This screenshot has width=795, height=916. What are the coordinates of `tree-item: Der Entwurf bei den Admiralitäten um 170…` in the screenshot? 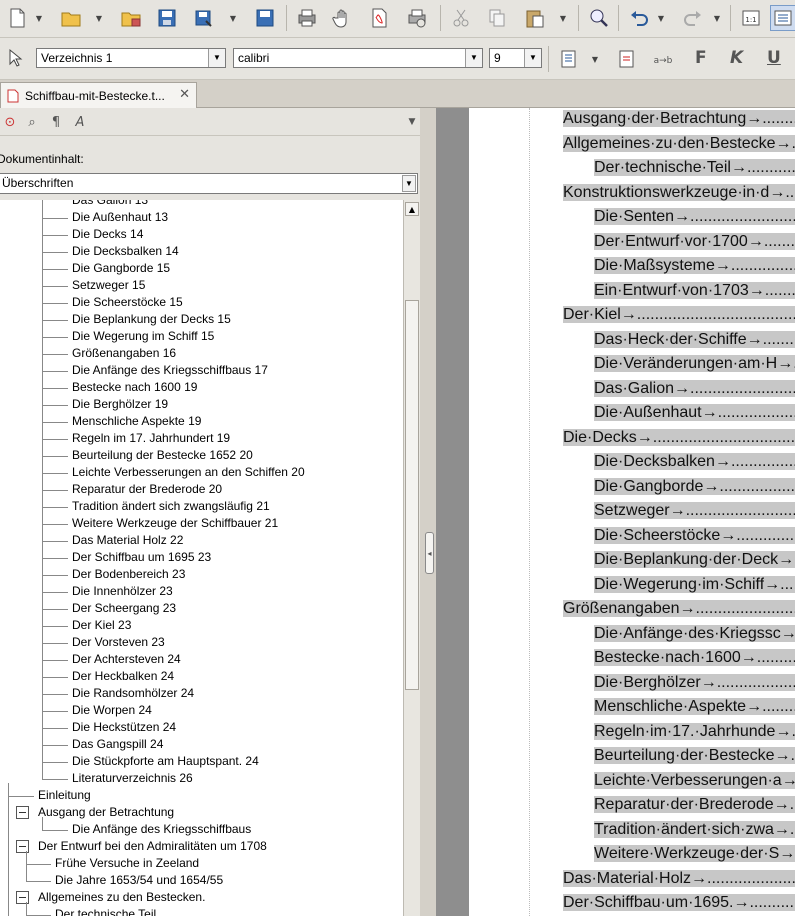 It's located at (152, 846).